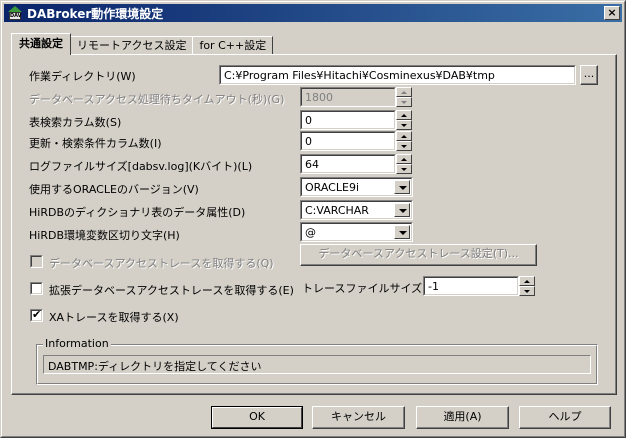 This screenshot has height=438, width=626. I want to click on information-message-field: DABTMP:ディレクトリを指定してください, so click(317, 364).